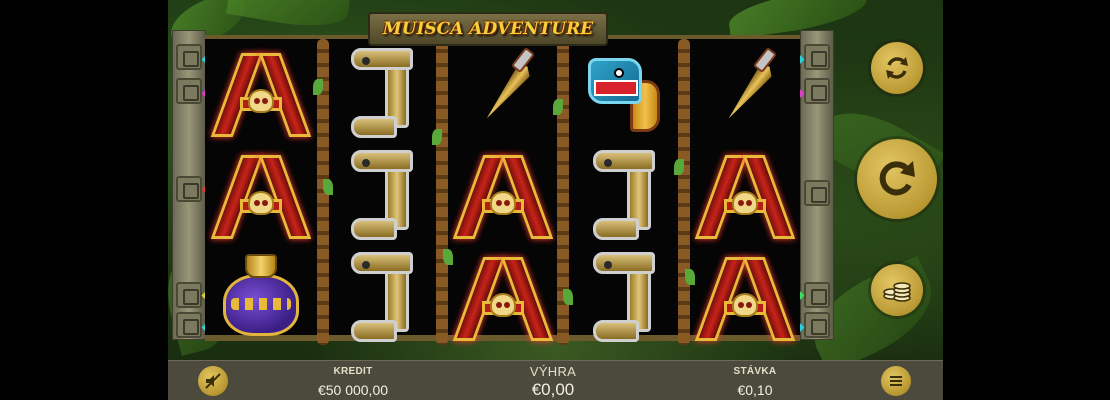 Image resolution: width=1110 pixels, height=400 pixels. I want to click on win-value: €0,00, so click(553, 389).